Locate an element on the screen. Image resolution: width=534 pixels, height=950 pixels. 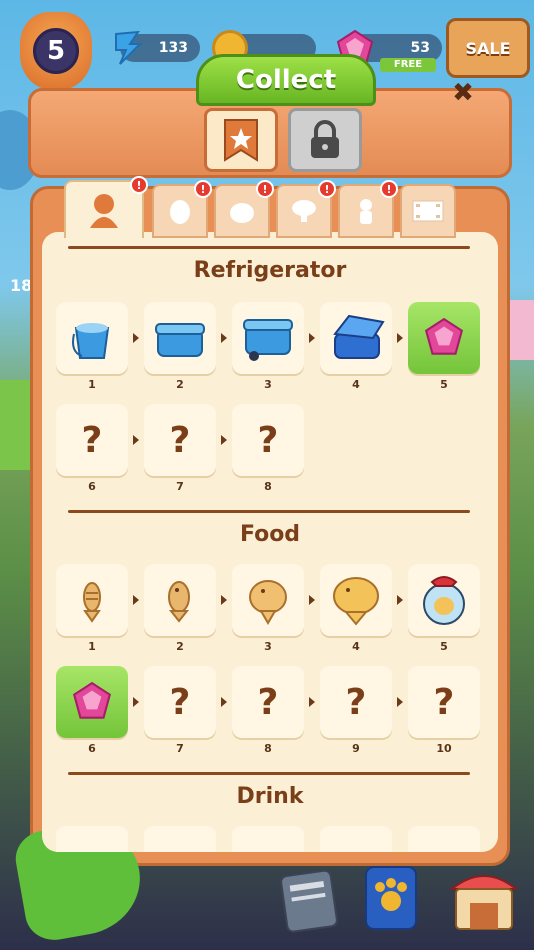
star-bookmark-icon is located at coordinates (241, 140).